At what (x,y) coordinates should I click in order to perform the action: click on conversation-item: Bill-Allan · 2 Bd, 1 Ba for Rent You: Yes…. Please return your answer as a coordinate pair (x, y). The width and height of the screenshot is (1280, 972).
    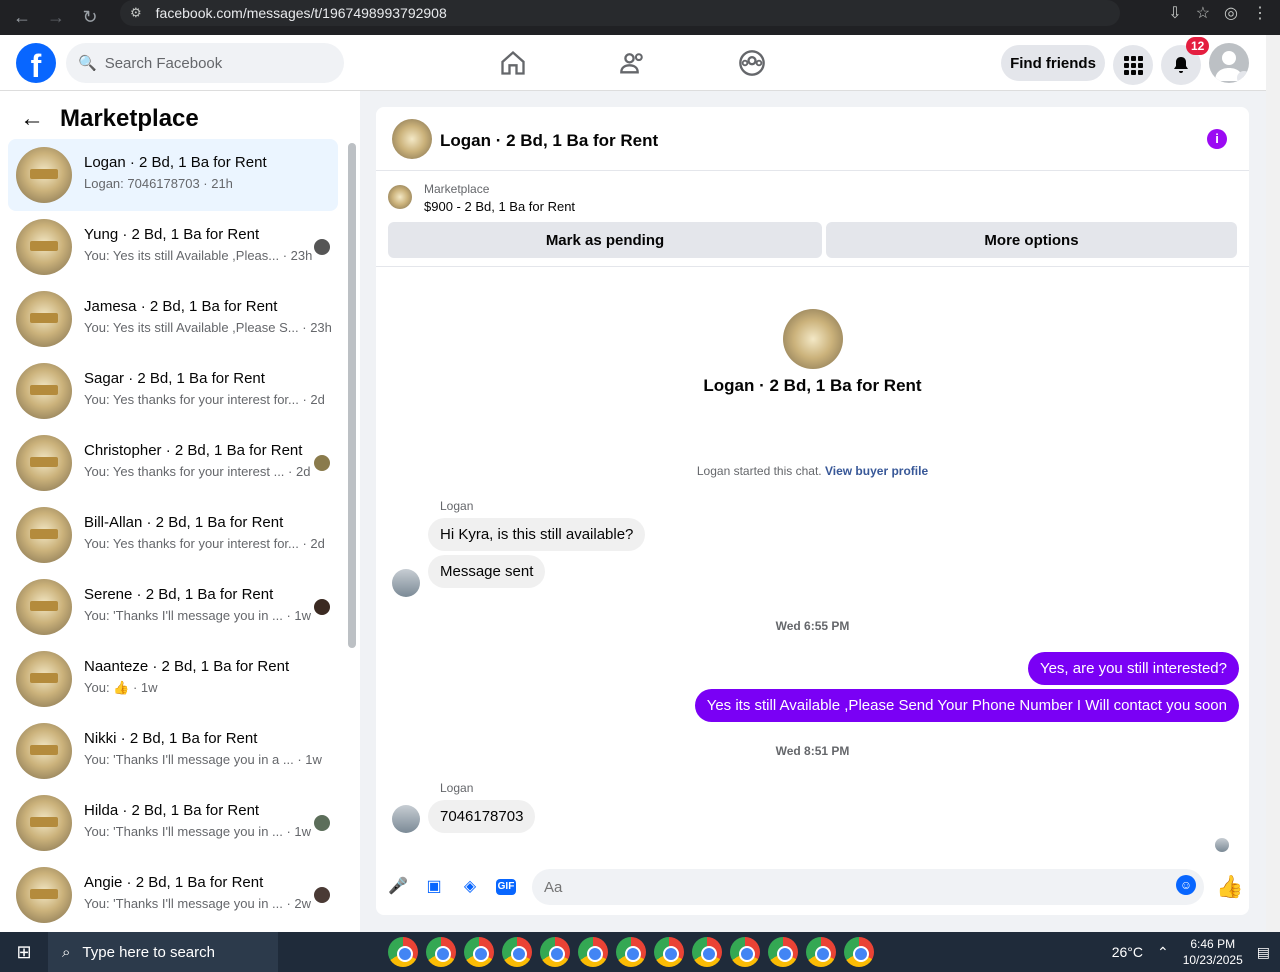
    Looking at the image, I should click on (173, 535).